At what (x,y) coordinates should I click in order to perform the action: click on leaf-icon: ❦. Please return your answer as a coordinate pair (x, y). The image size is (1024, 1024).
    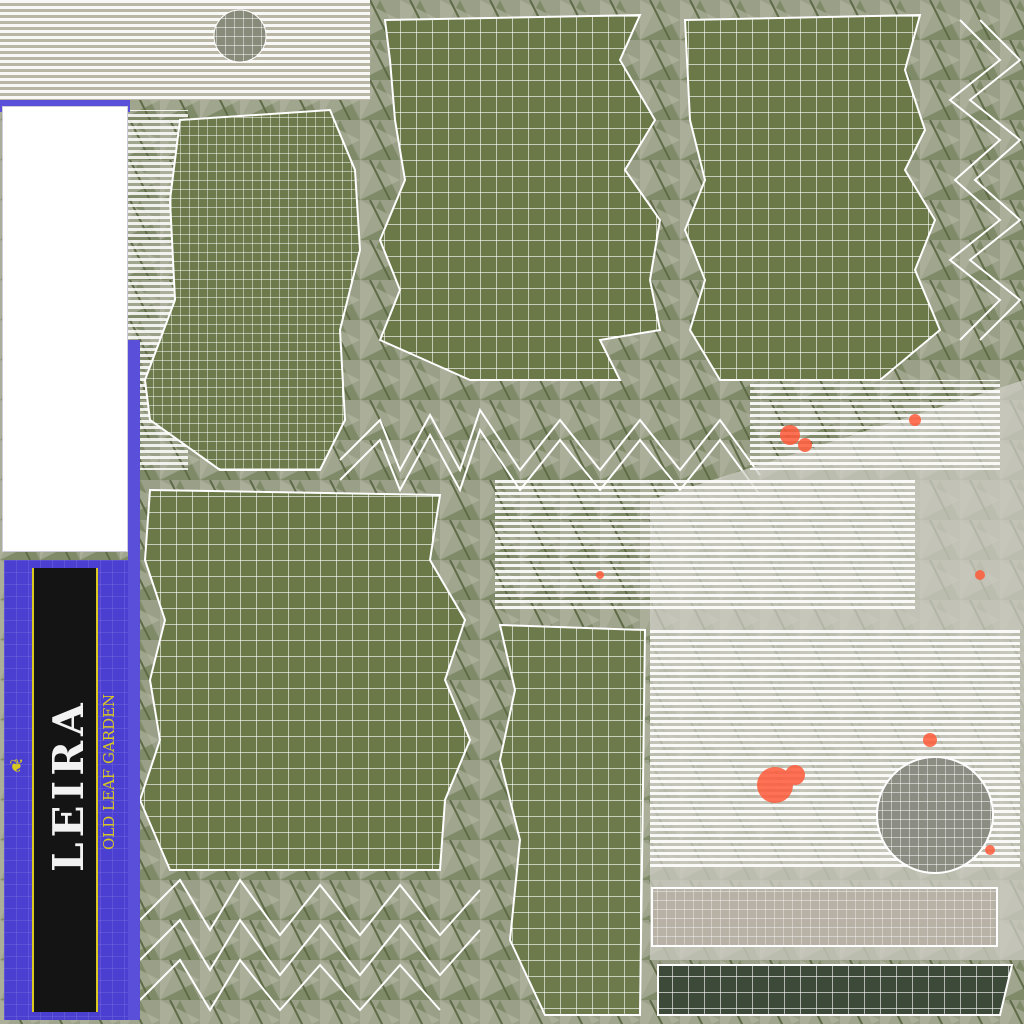
    Looking at the image, I should click on (17, 766).